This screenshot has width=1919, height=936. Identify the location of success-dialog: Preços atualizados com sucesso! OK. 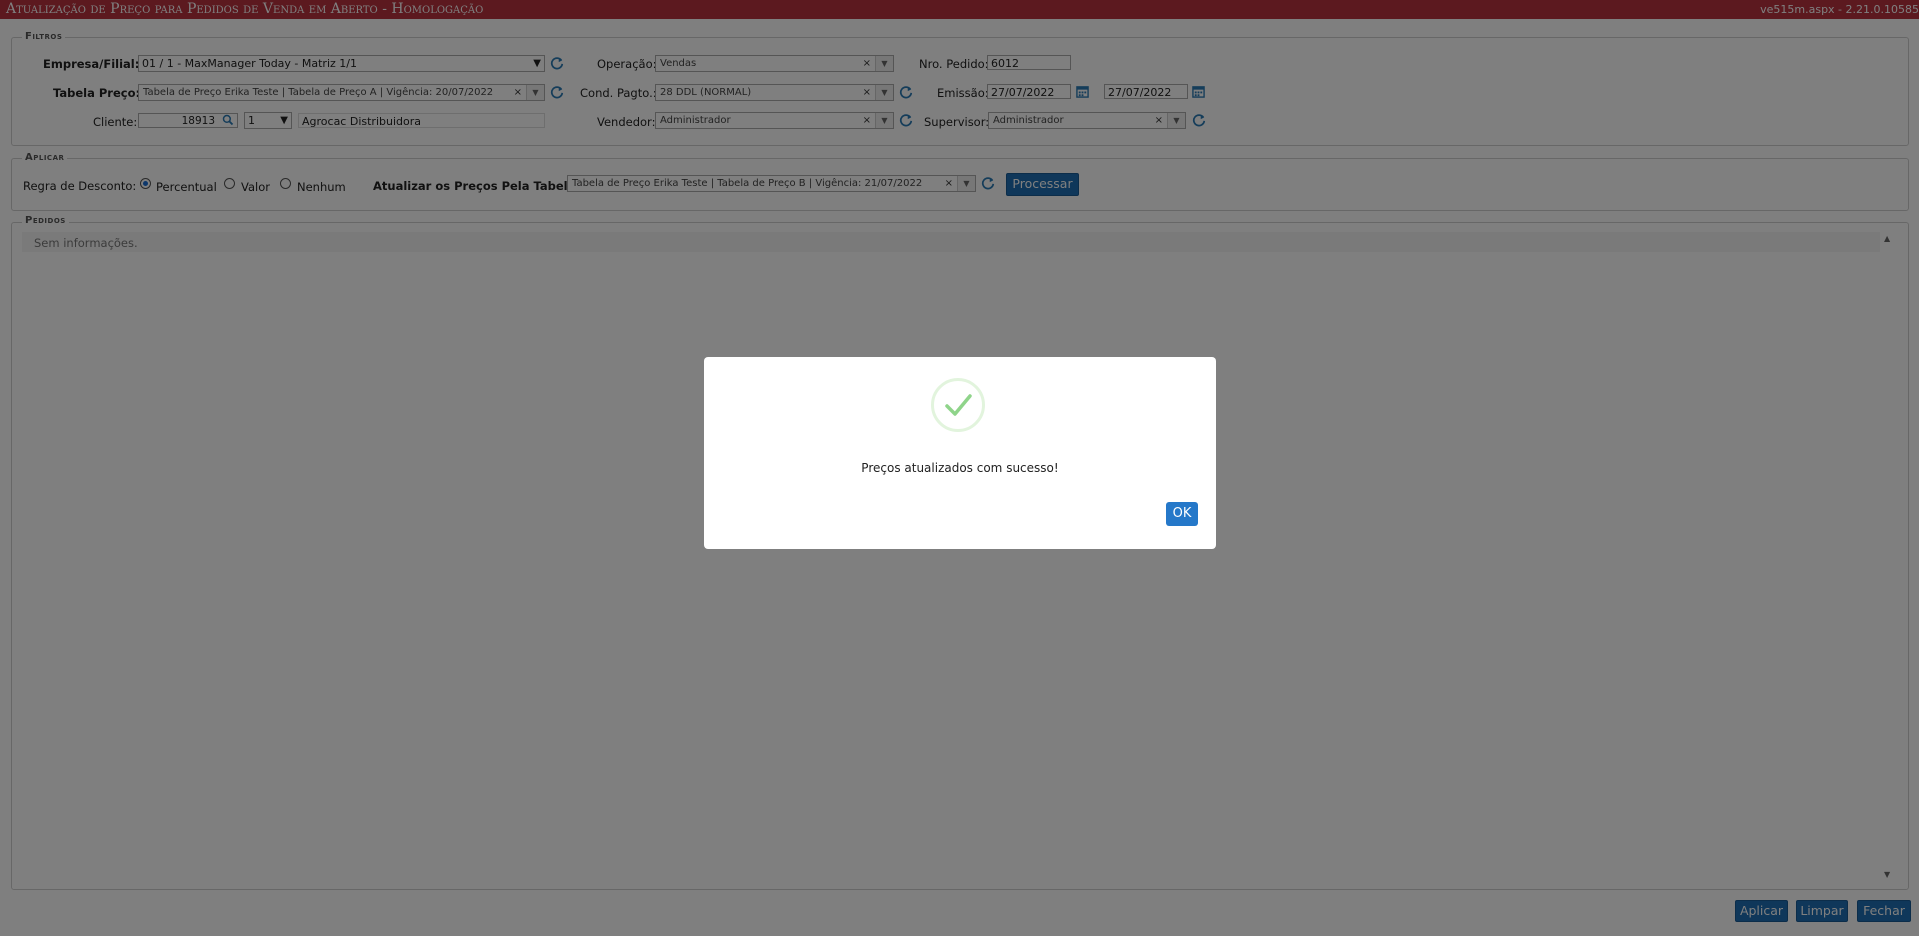
(960, 453).